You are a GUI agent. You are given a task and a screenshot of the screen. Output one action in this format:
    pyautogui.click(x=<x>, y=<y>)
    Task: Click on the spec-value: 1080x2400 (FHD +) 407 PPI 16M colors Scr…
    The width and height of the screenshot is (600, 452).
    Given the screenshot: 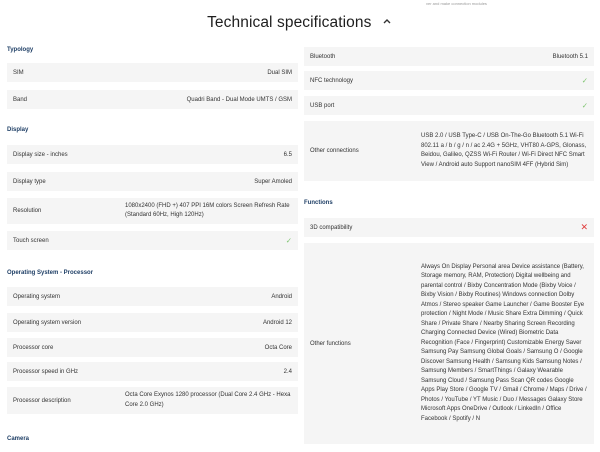 What is the action you would take?
    pyautogui.click(x=207, y=210)
    